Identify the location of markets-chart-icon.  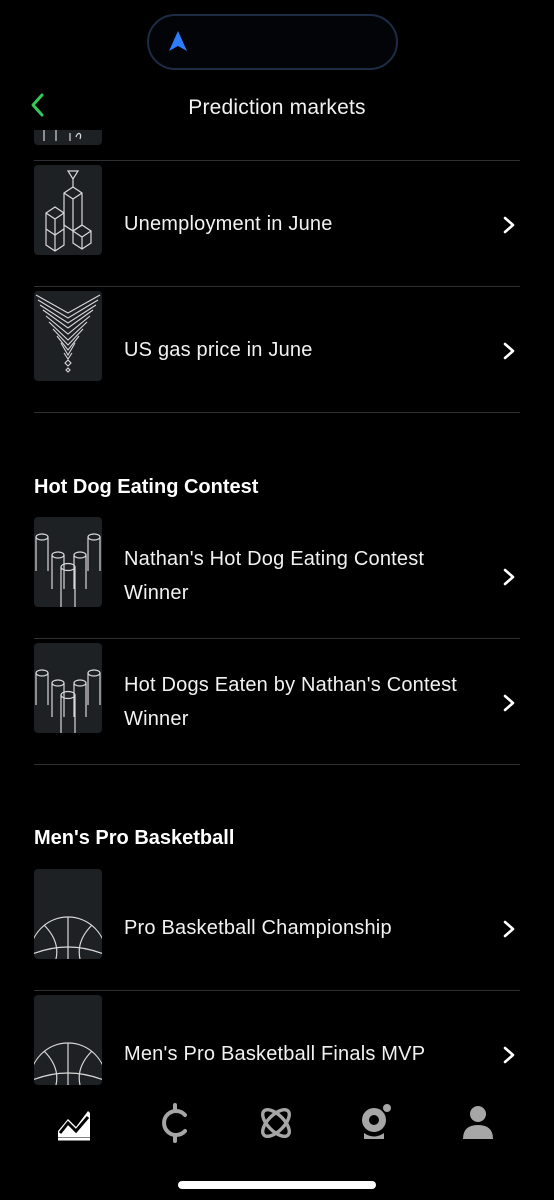
(74, 1123).